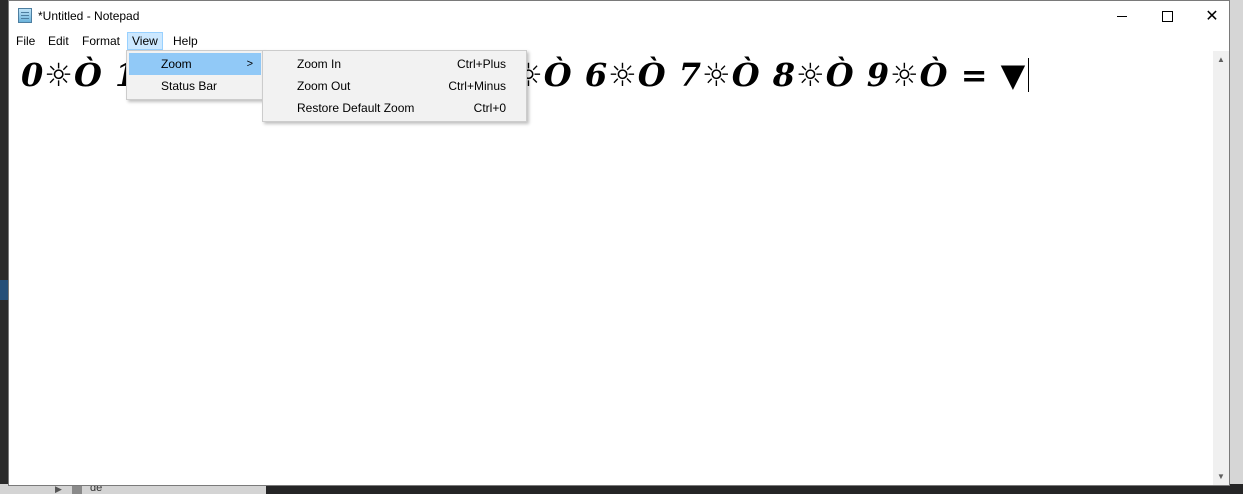 The width and height of the screenshot is (1243, 494). Describe the element at coordinates (319, 64) in the screenshot. I see `menu-item-label: Zoom In` at that location.